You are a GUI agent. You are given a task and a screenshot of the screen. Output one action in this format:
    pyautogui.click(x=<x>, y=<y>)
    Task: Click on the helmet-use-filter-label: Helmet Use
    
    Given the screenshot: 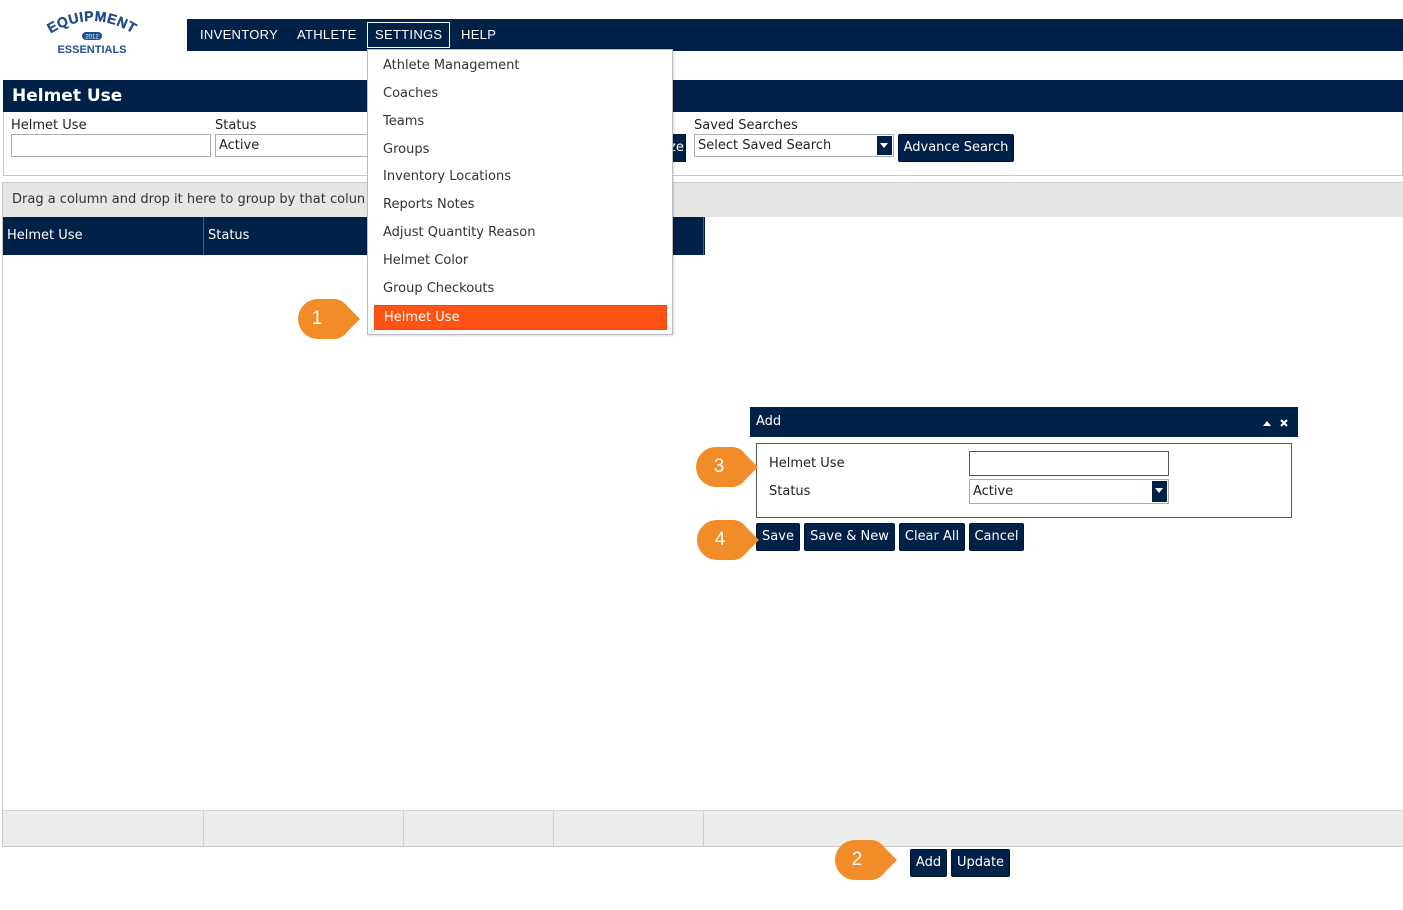 What is the action you would take?
    pyautogui.click(x=49, y=125)
    